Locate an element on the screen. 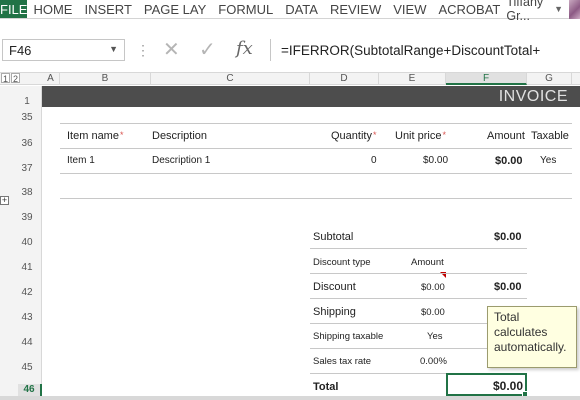  row-header: 41 is located at coordinates (27, 267).